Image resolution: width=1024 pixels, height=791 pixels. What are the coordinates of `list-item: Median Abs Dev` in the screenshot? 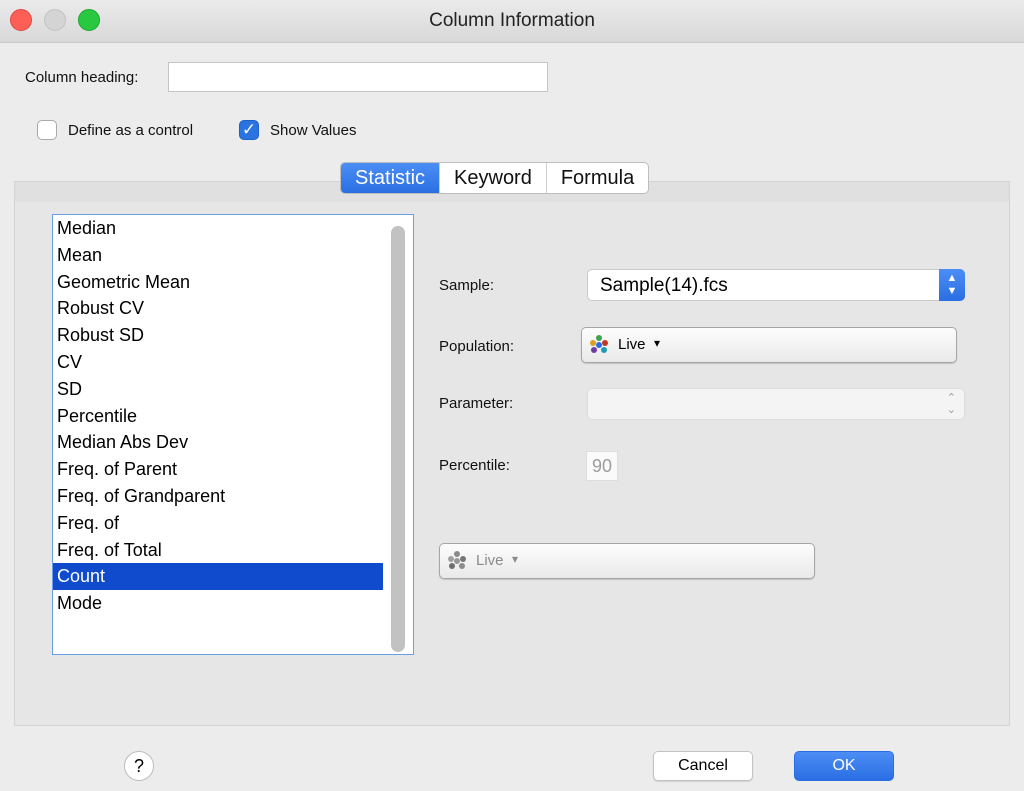 It's located at (218, 442).